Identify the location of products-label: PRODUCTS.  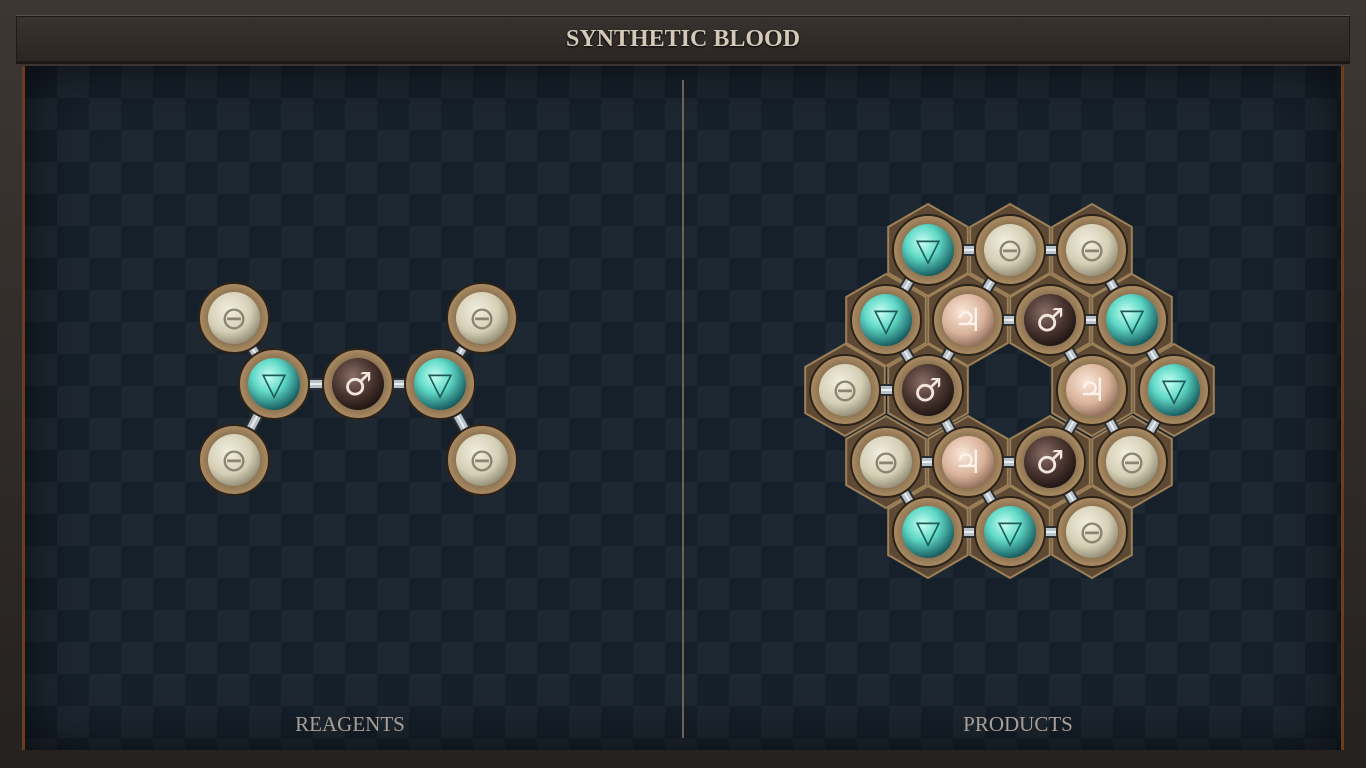
(1018, 724).